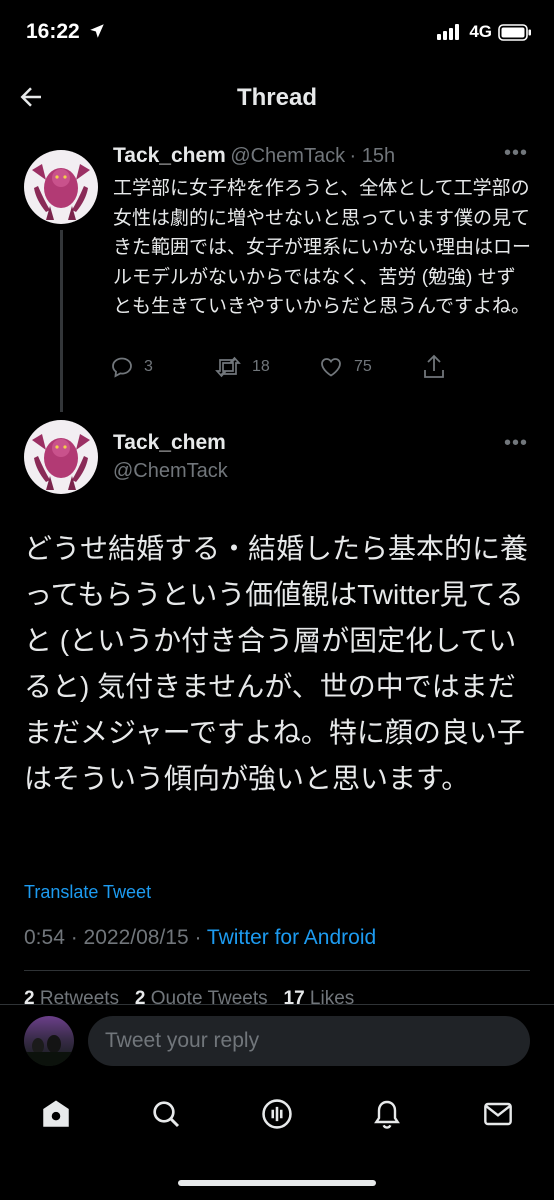  I want to click on search-icon, so click(166, 1114).